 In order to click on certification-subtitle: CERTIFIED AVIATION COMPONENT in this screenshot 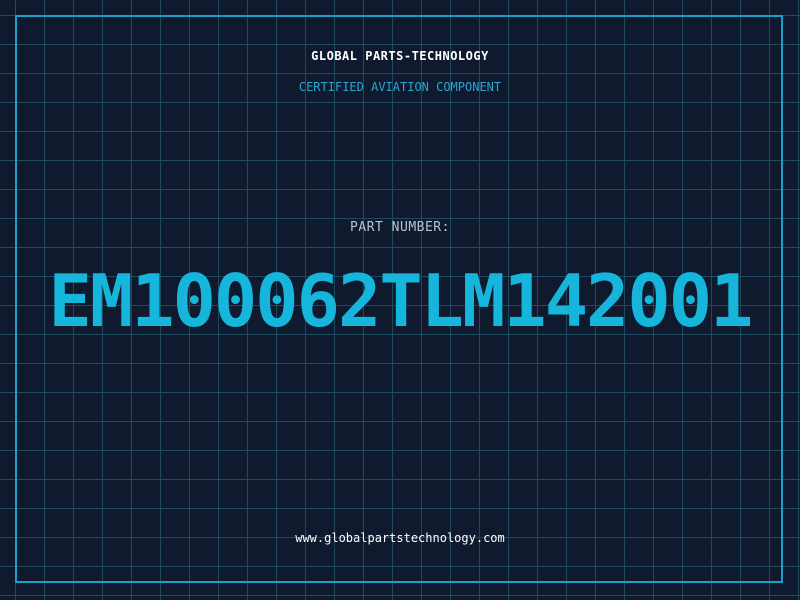, I will do `click(400, 87)`.